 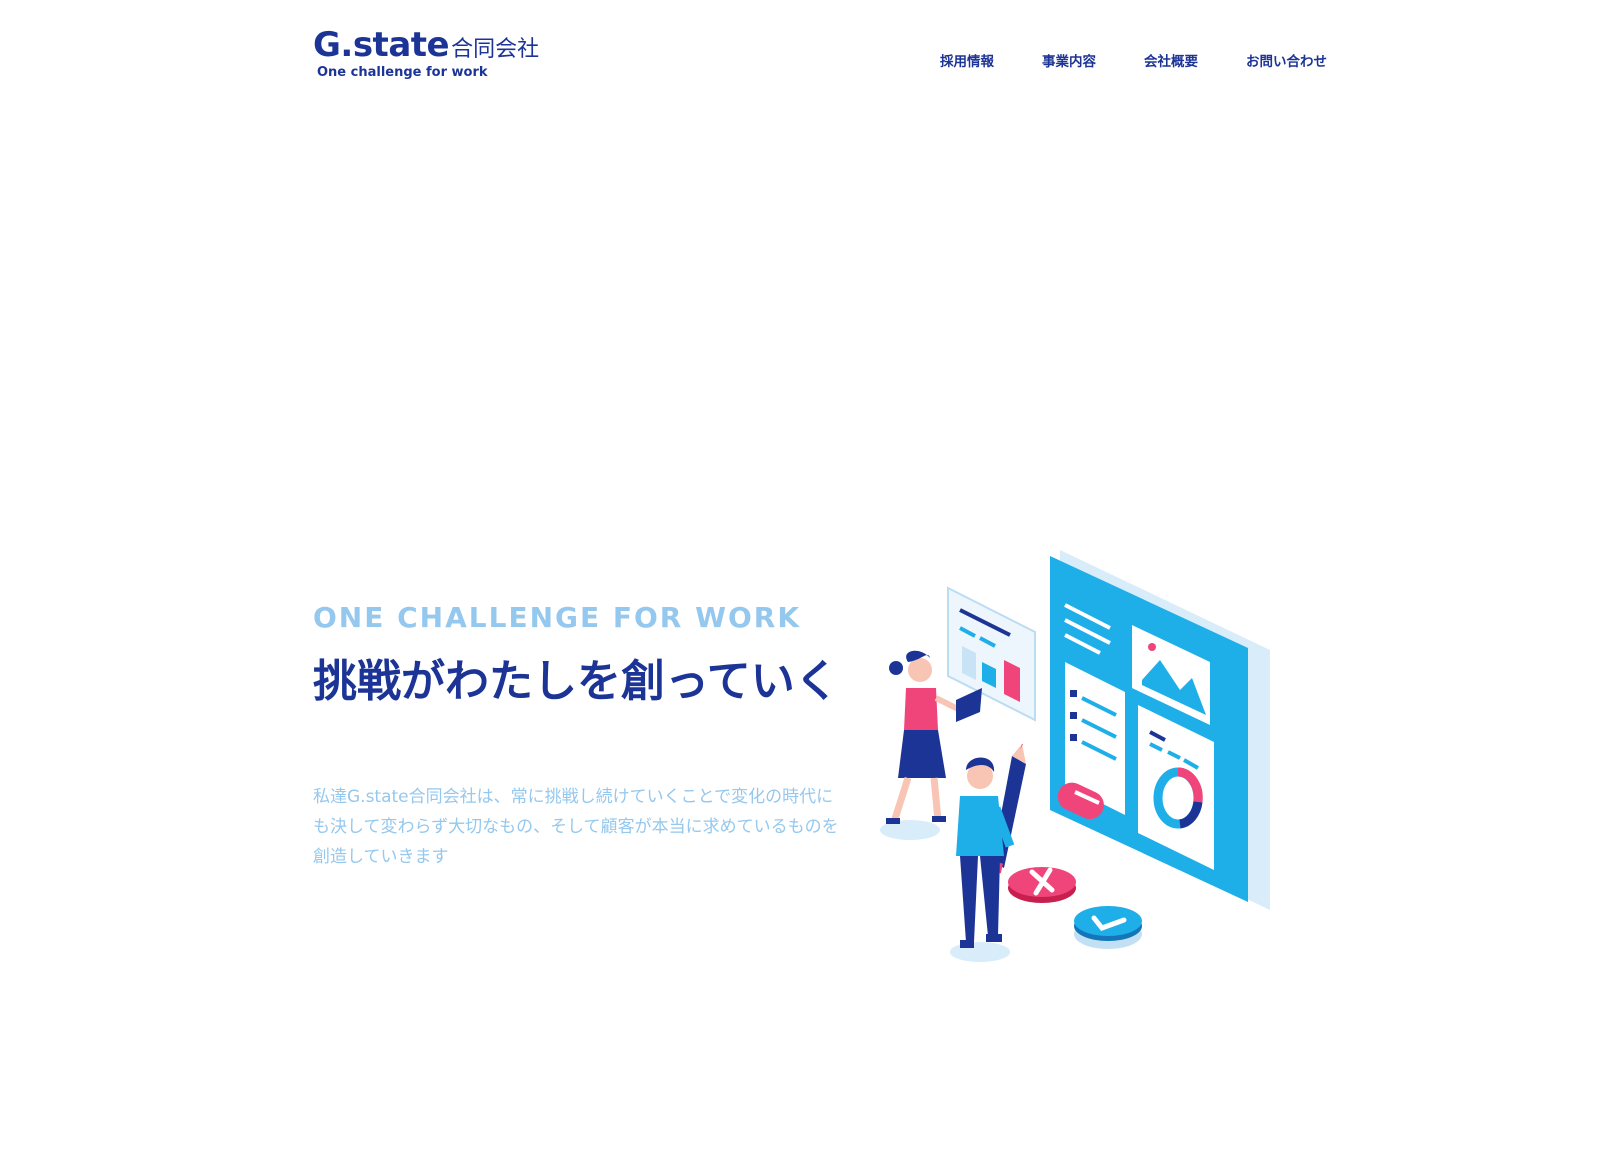 I want to click on nav-contact: お問い合わせ, so click(x=1286, y=60).